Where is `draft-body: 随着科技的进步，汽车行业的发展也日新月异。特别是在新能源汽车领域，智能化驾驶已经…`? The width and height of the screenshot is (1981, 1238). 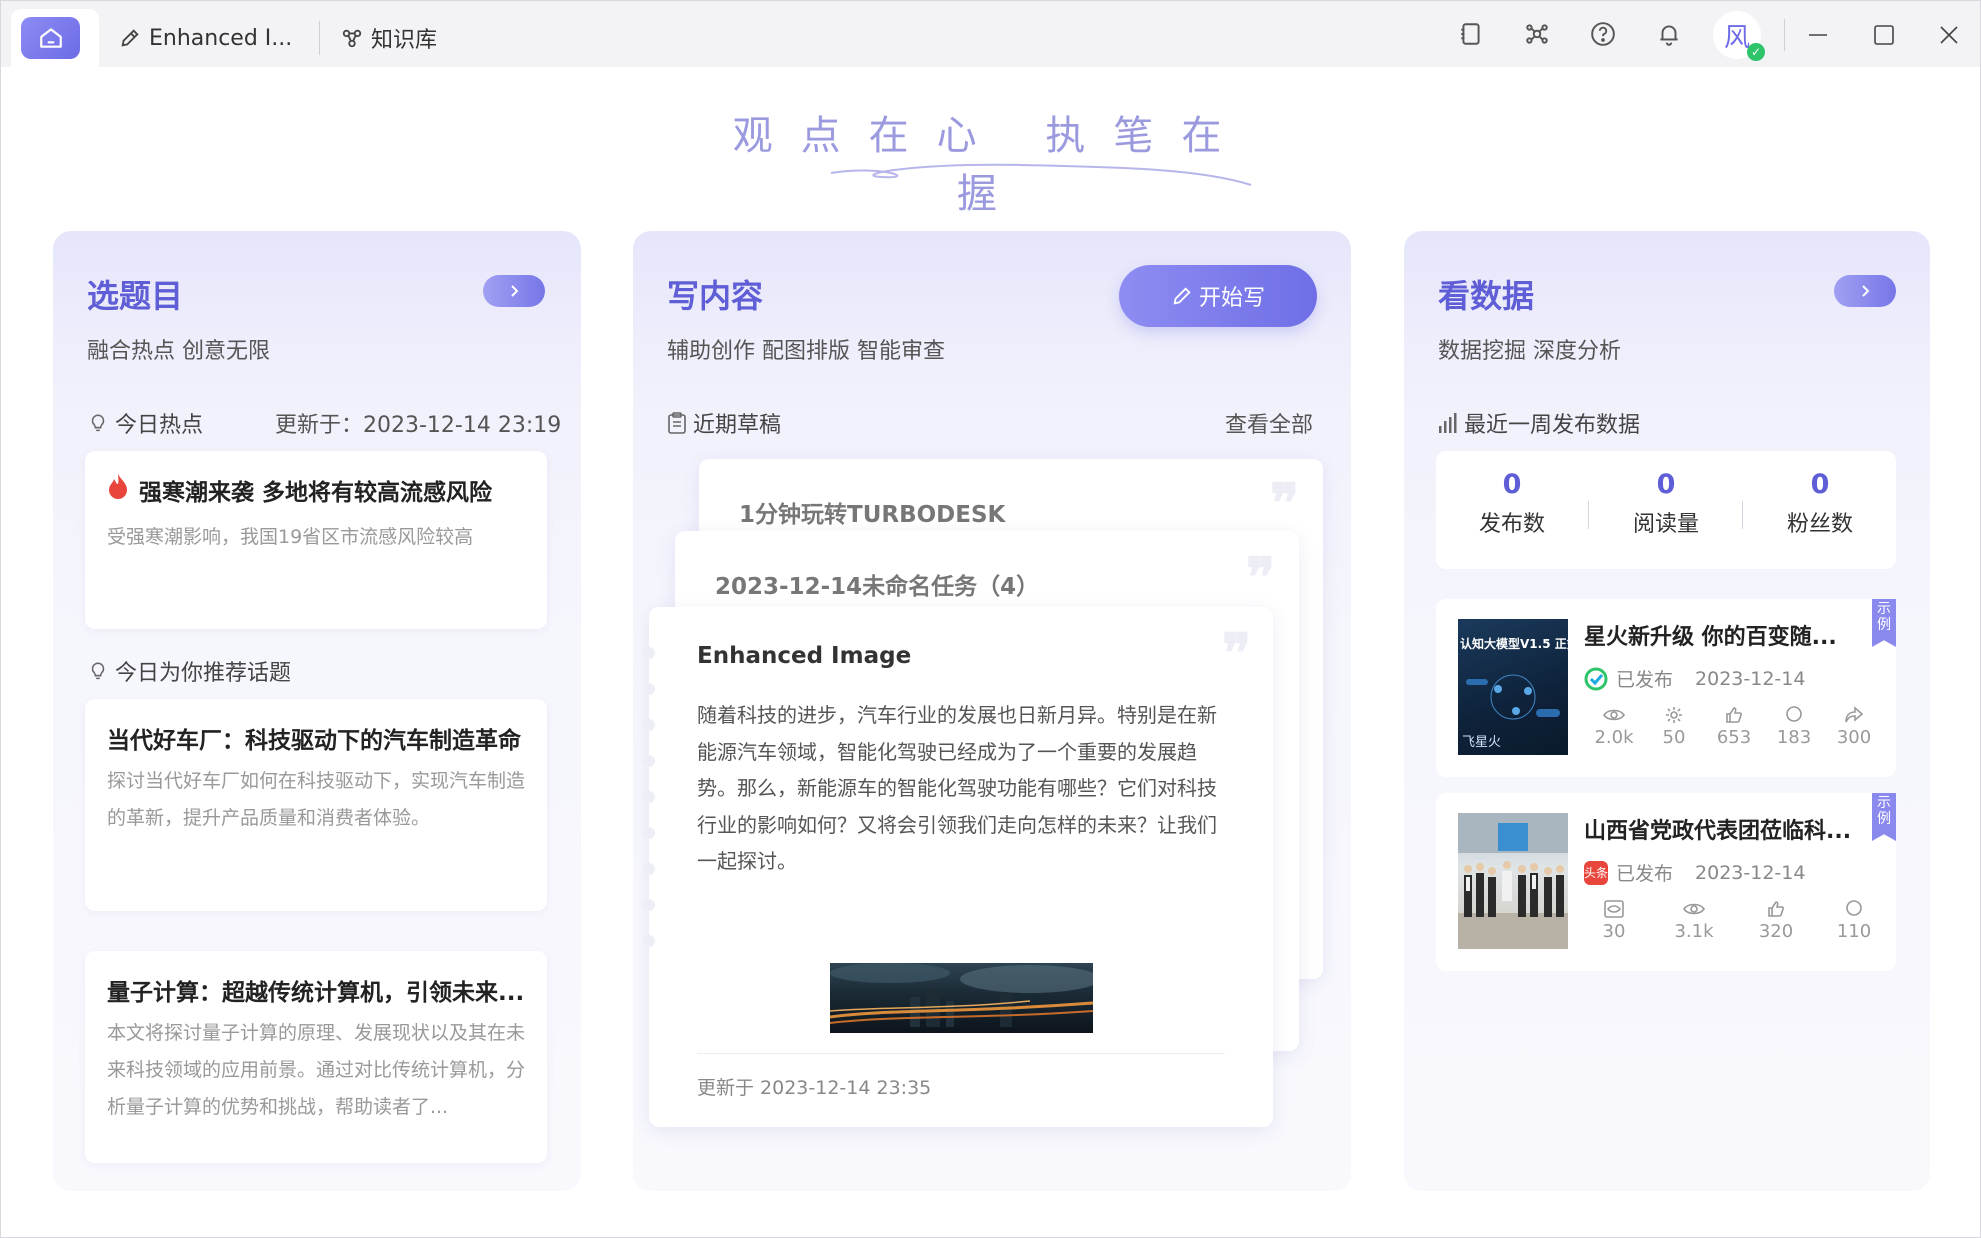 draft-body: 随着科技的进步，汽车行业的发展也日新月异。特别是在新能源汽车领域，智能化驾驶已经… is located at coordinates (957, 788).